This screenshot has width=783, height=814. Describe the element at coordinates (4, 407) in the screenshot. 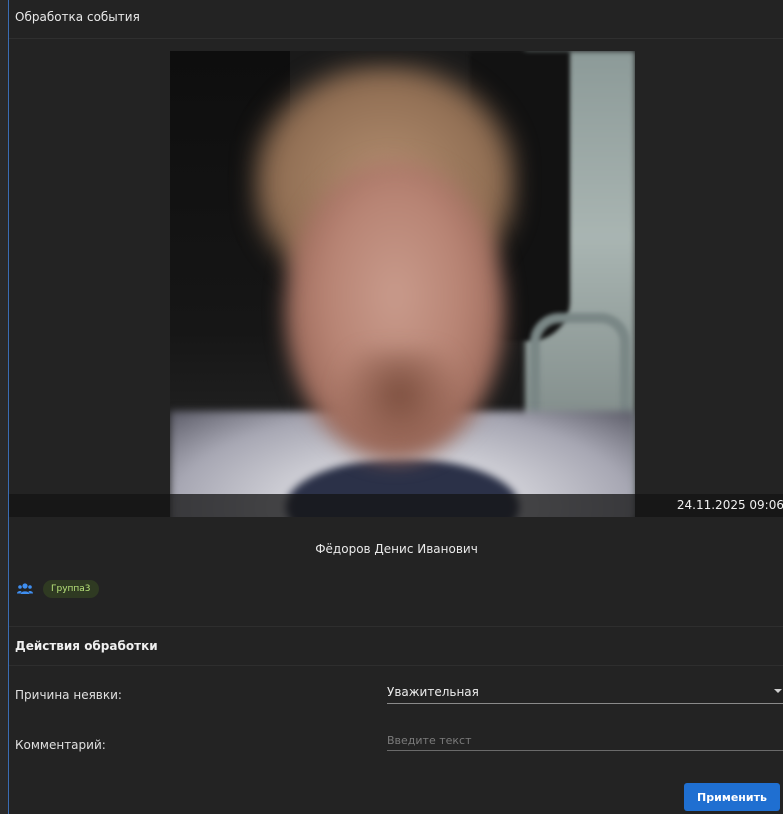

I see `left-gutter` at that location.